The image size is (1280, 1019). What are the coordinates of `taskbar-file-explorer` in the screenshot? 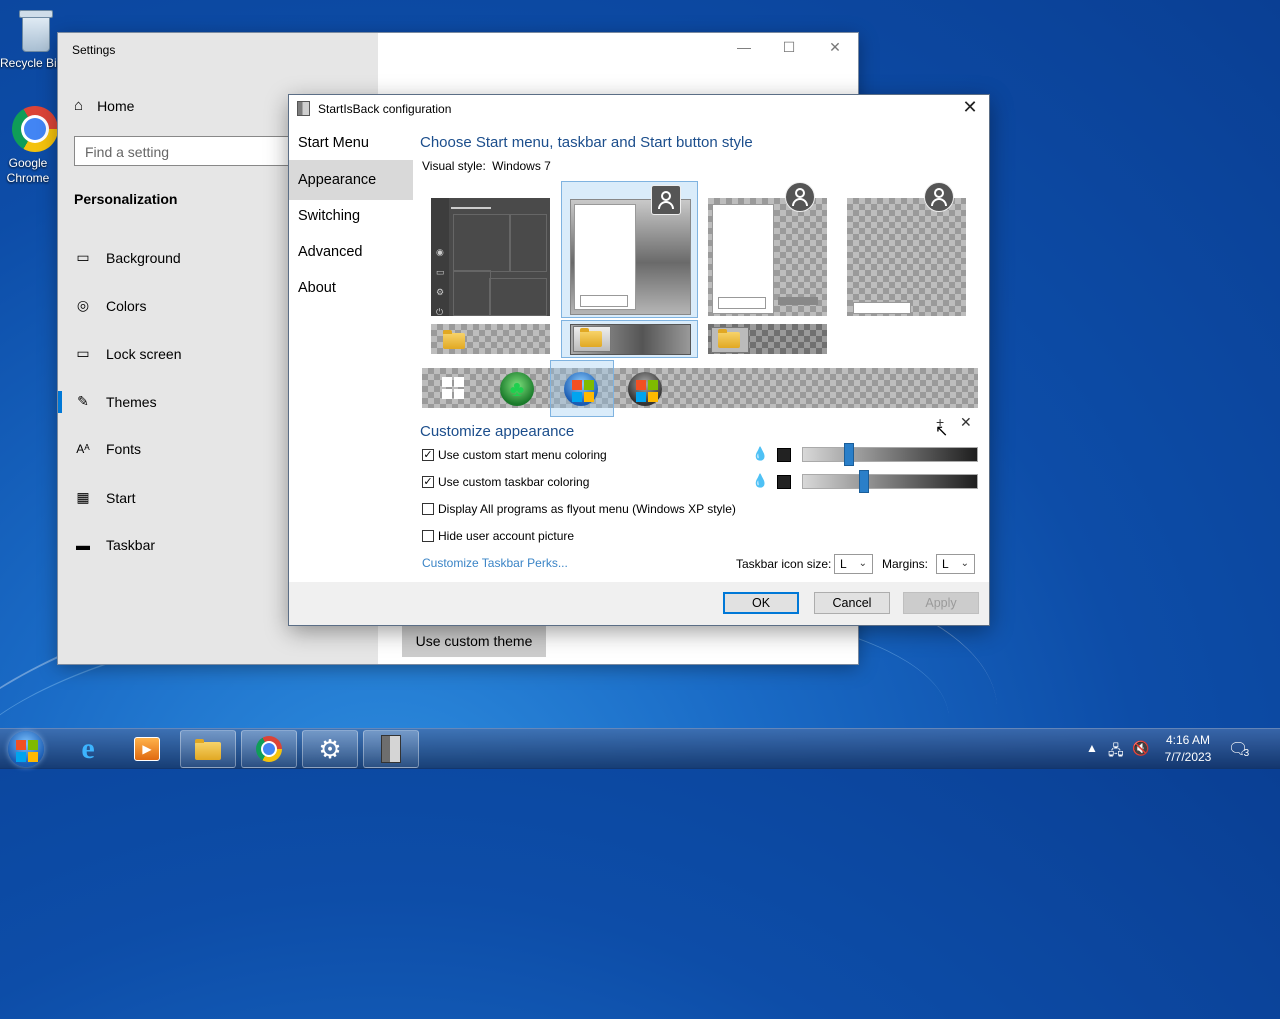 It's located at (208, 749).